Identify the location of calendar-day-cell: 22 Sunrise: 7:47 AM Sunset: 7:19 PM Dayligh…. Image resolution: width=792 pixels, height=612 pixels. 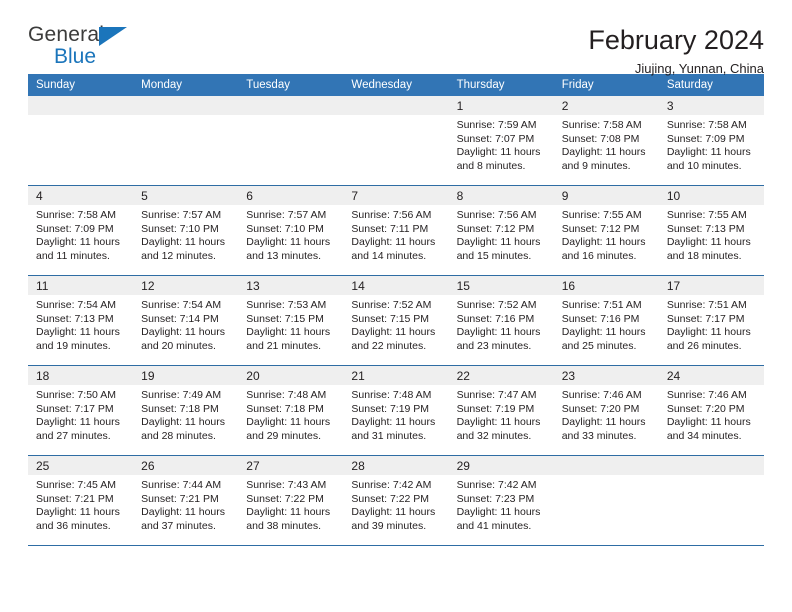
(501, 410).